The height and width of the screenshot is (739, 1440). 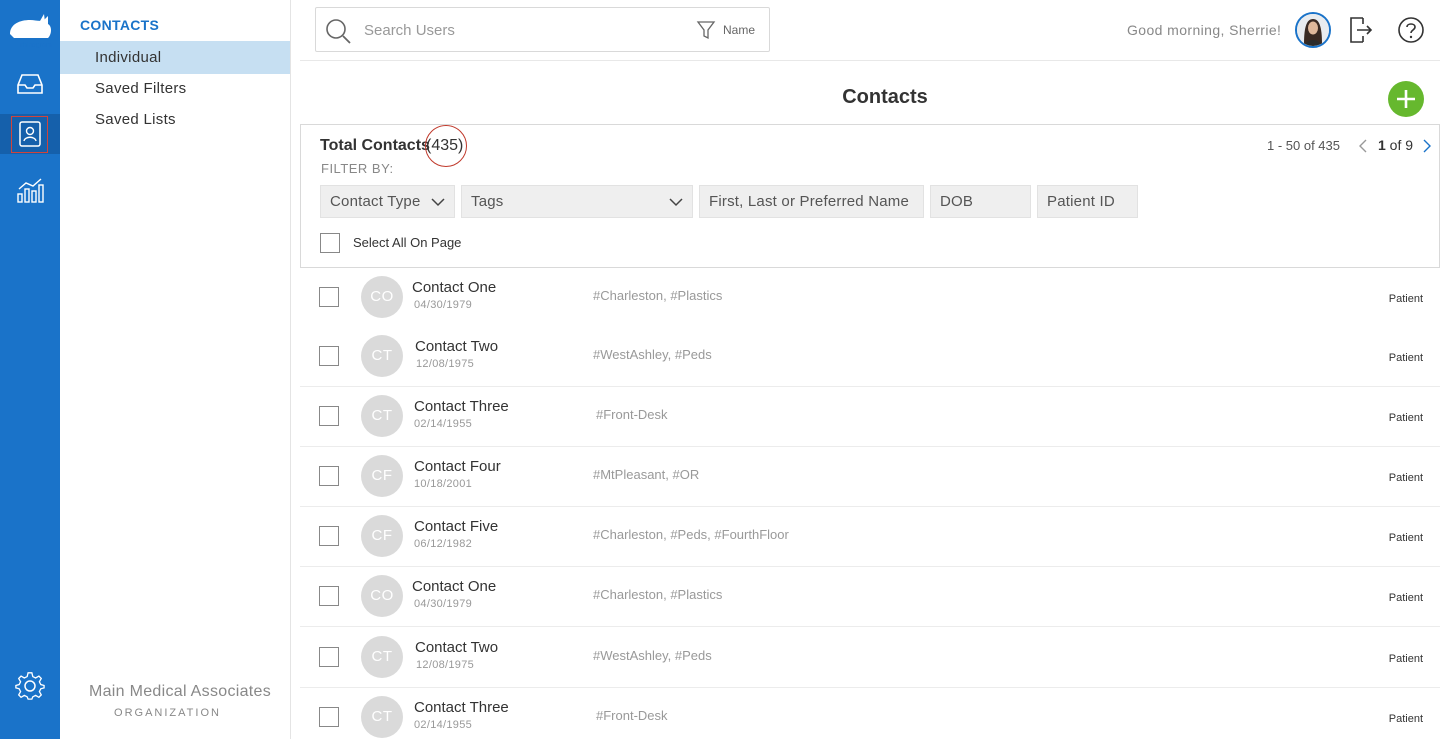 What do you see at coordinates (457, 466) in the screenshot?
I see `contact-name: Contact Four` at bounding box center [457, 466].